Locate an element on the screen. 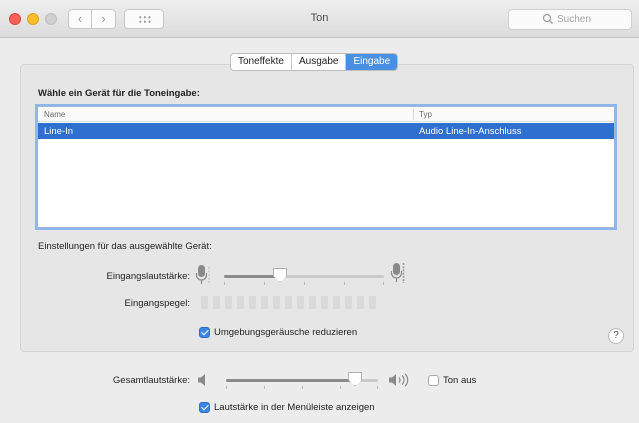 The image size is (639, 423). noise-reduction-label: Umgebungsgeräusche reduzieren is located at coordinates (285, 332).